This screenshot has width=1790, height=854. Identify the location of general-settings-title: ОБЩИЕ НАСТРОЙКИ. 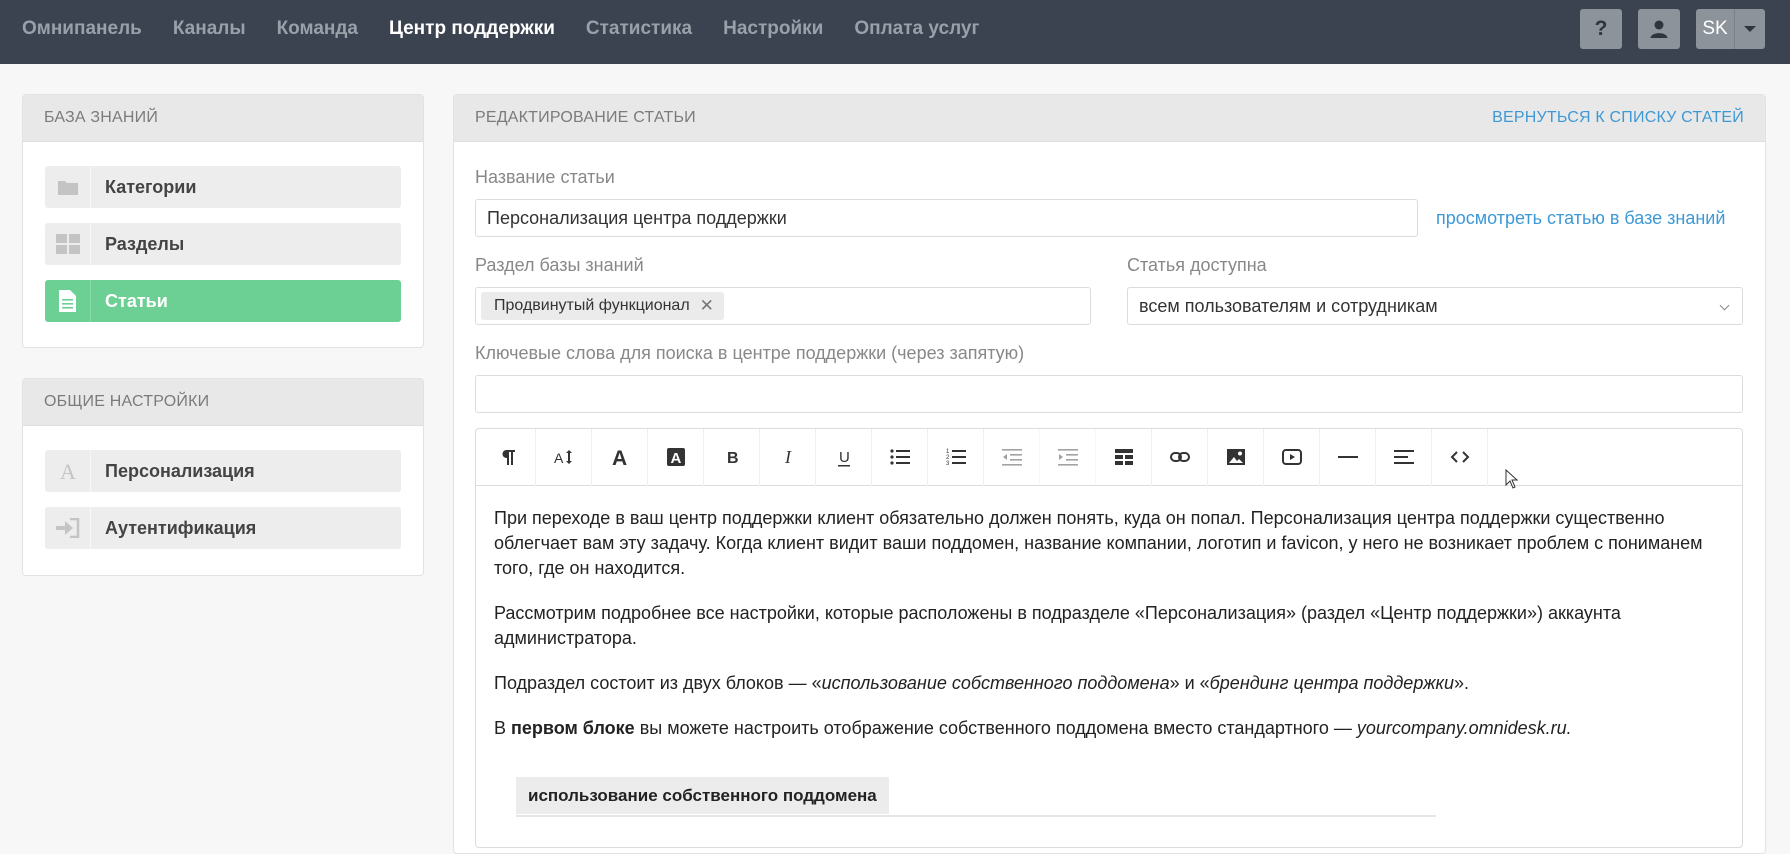
(223, 402).